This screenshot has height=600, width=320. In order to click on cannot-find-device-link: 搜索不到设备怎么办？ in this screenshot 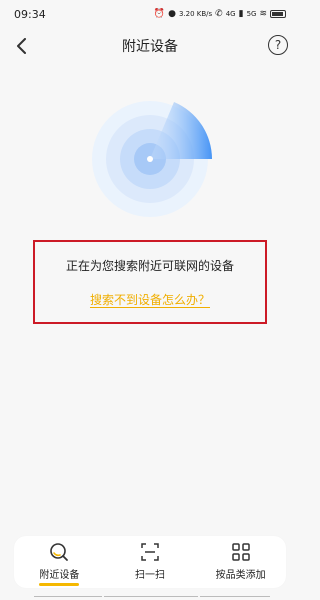, I will do `click(150, 299)`.